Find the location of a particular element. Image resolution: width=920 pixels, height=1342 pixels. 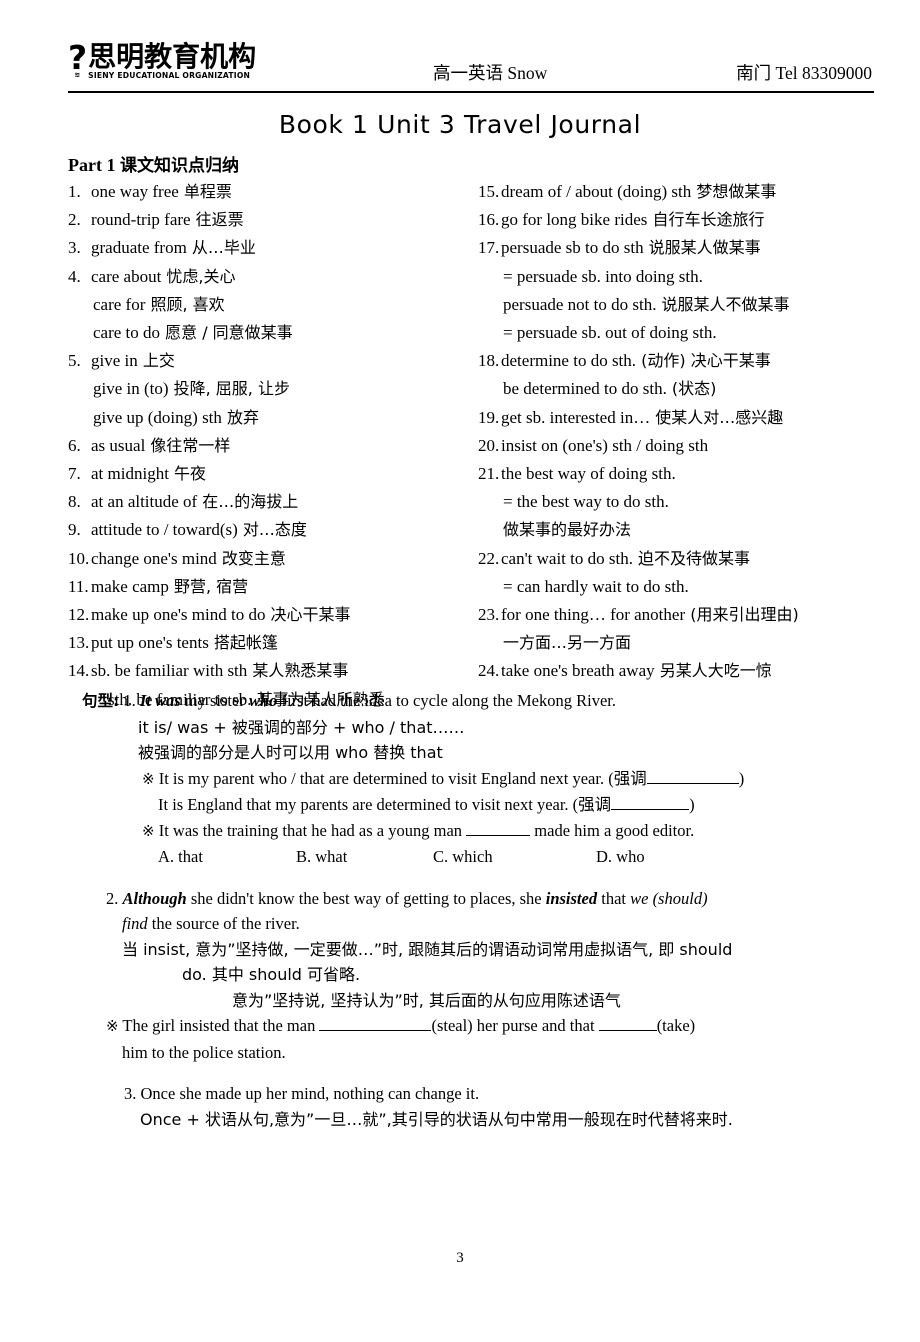

vocabulary-entry-english: attitude to / toward(s) is located at coordinates (164, 530).